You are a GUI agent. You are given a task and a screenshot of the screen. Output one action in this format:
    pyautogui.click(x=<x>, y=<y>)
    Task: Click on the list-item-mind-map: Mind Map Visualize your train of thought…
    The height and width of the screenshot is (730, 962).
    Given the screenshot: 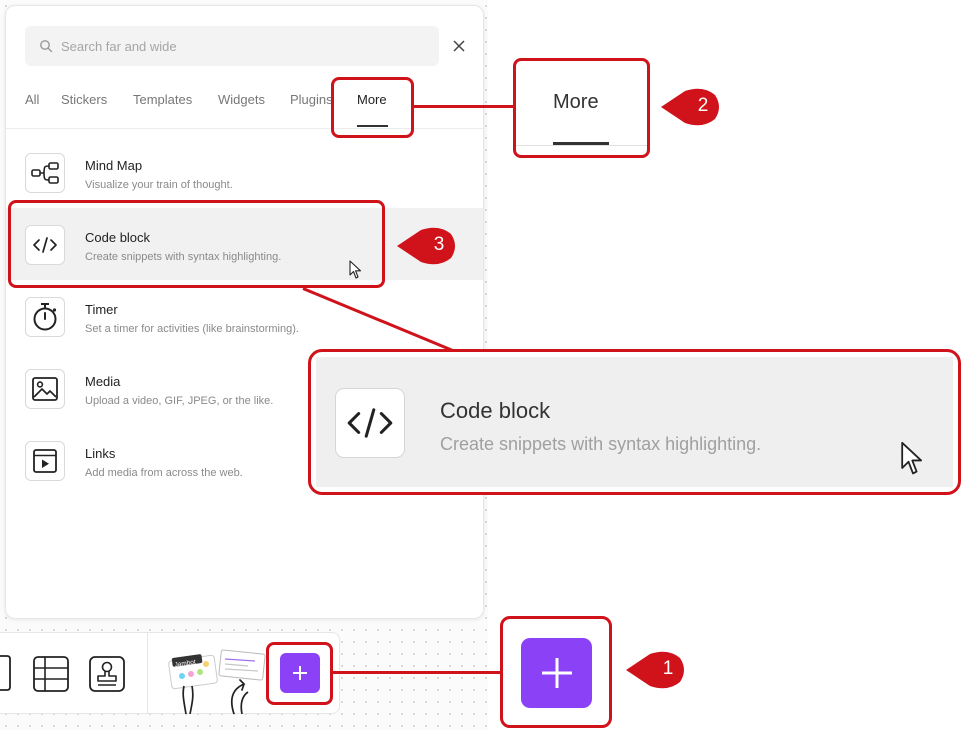 What is the action you would take?
    pyautogui.click(x=244, y=172)
    